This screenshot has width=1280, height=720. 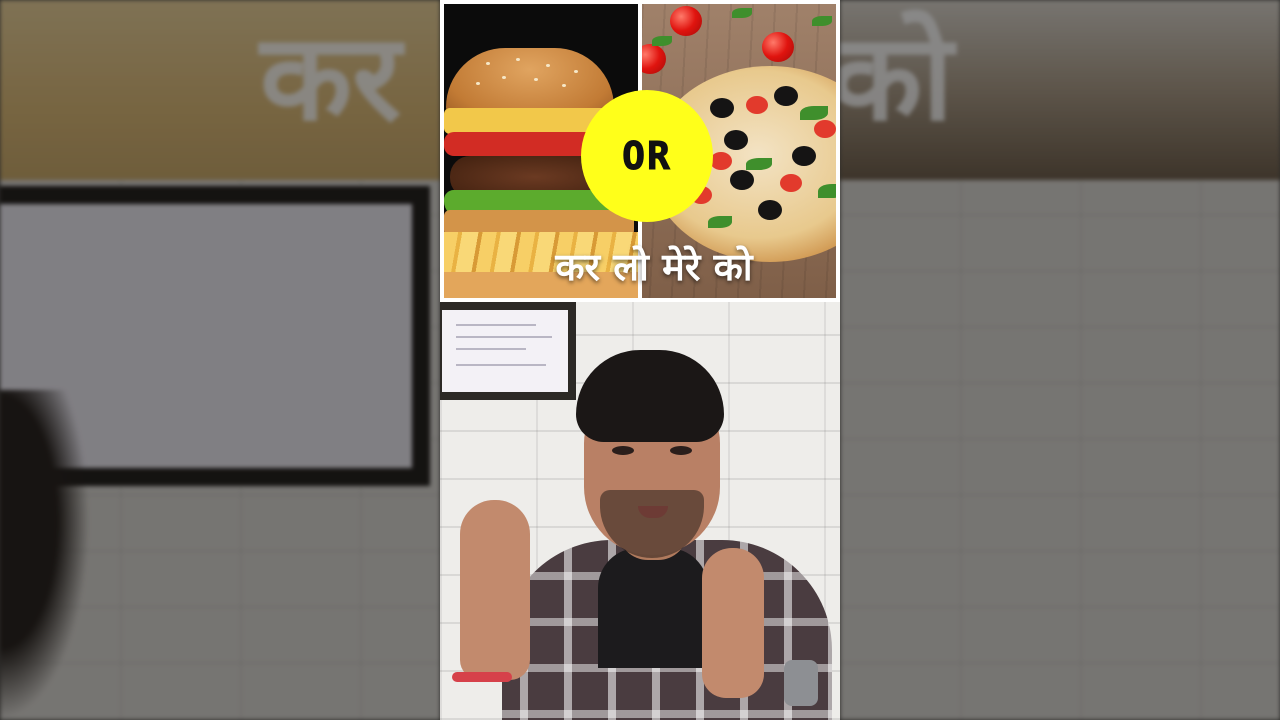 What do you see at coordinates (733, 623) in the screenshot?
I see `pointing-hand` at bounding box center [733, 623].